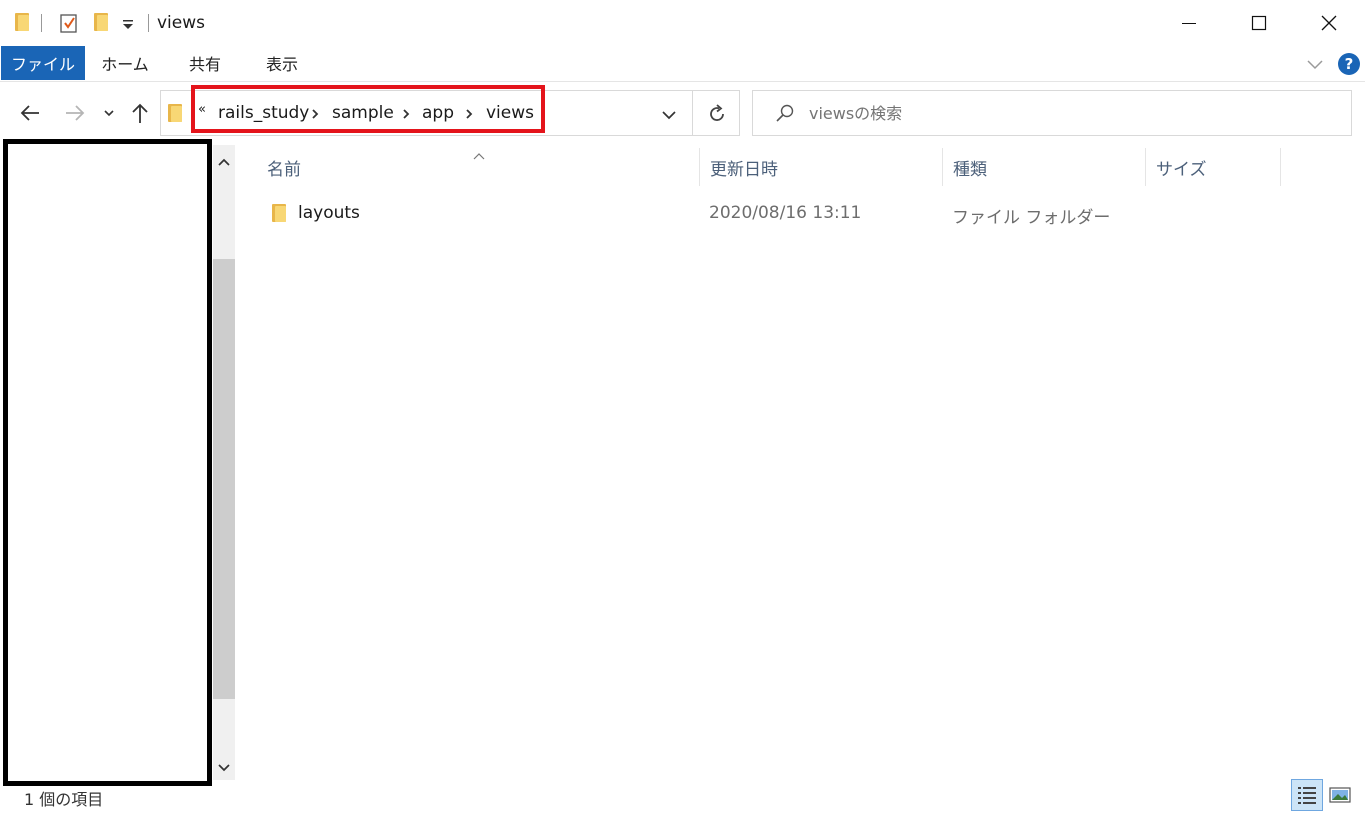  Describe the element at coordinates (1181, 167) in the screenshot. I see `column-header-size: サイズ` at that location.